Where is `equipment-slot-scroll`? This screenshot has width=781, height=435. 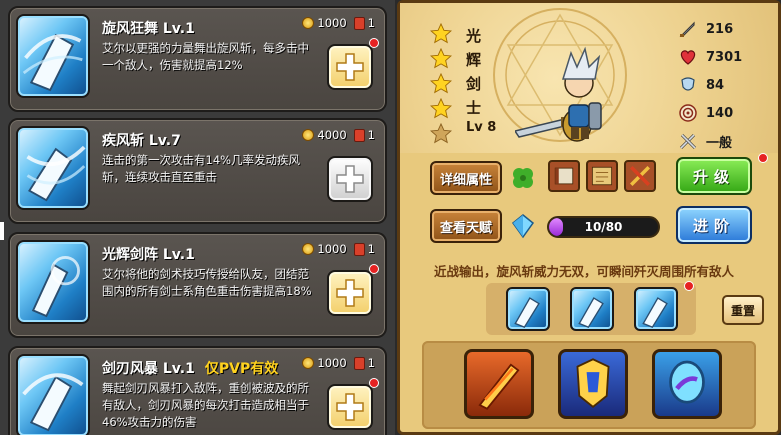 equipment-slot-scroll is located at coordinates (640, 176).